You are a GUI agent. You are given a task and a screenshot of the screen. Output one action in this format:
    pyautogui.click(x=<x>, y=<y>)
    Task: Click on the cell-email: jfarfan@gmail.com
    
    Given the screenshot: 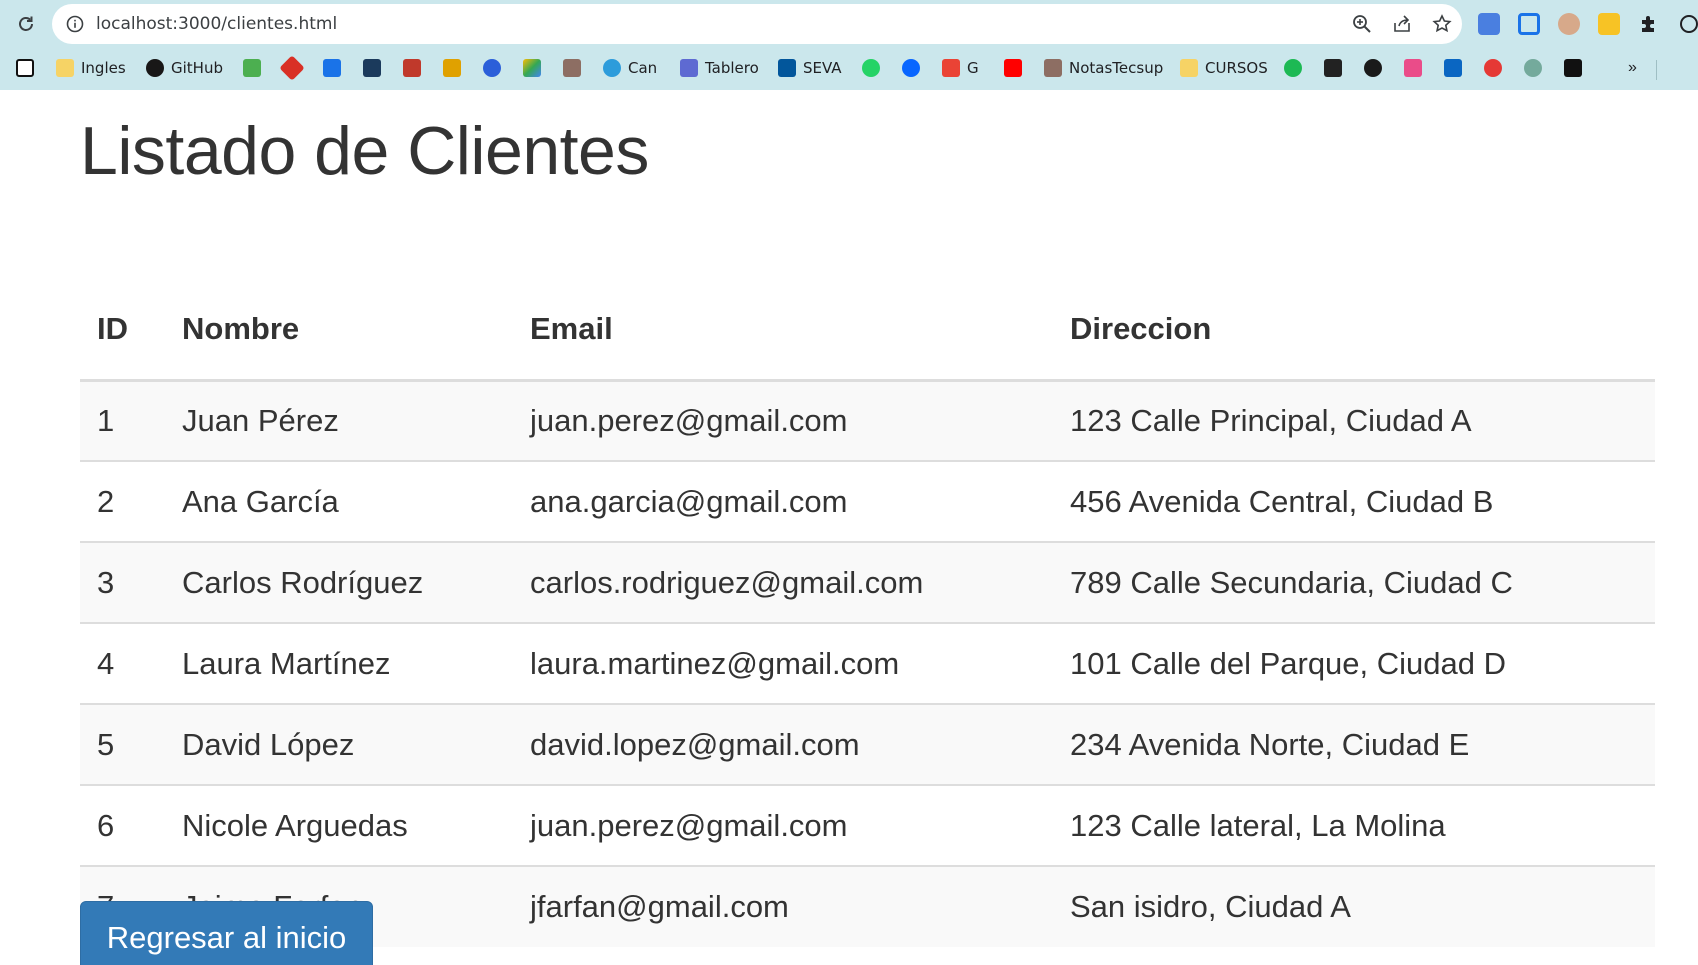 What is the action you would take?
    pyautogui.click(x=783, y=906)
    